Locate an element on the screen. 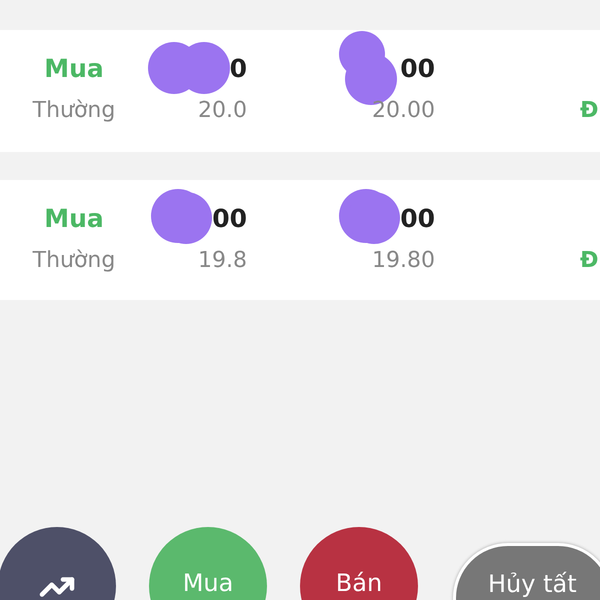 The image size is (600, 600). cancel-all-button: Hủy tất is located at coordinates (526, 571).